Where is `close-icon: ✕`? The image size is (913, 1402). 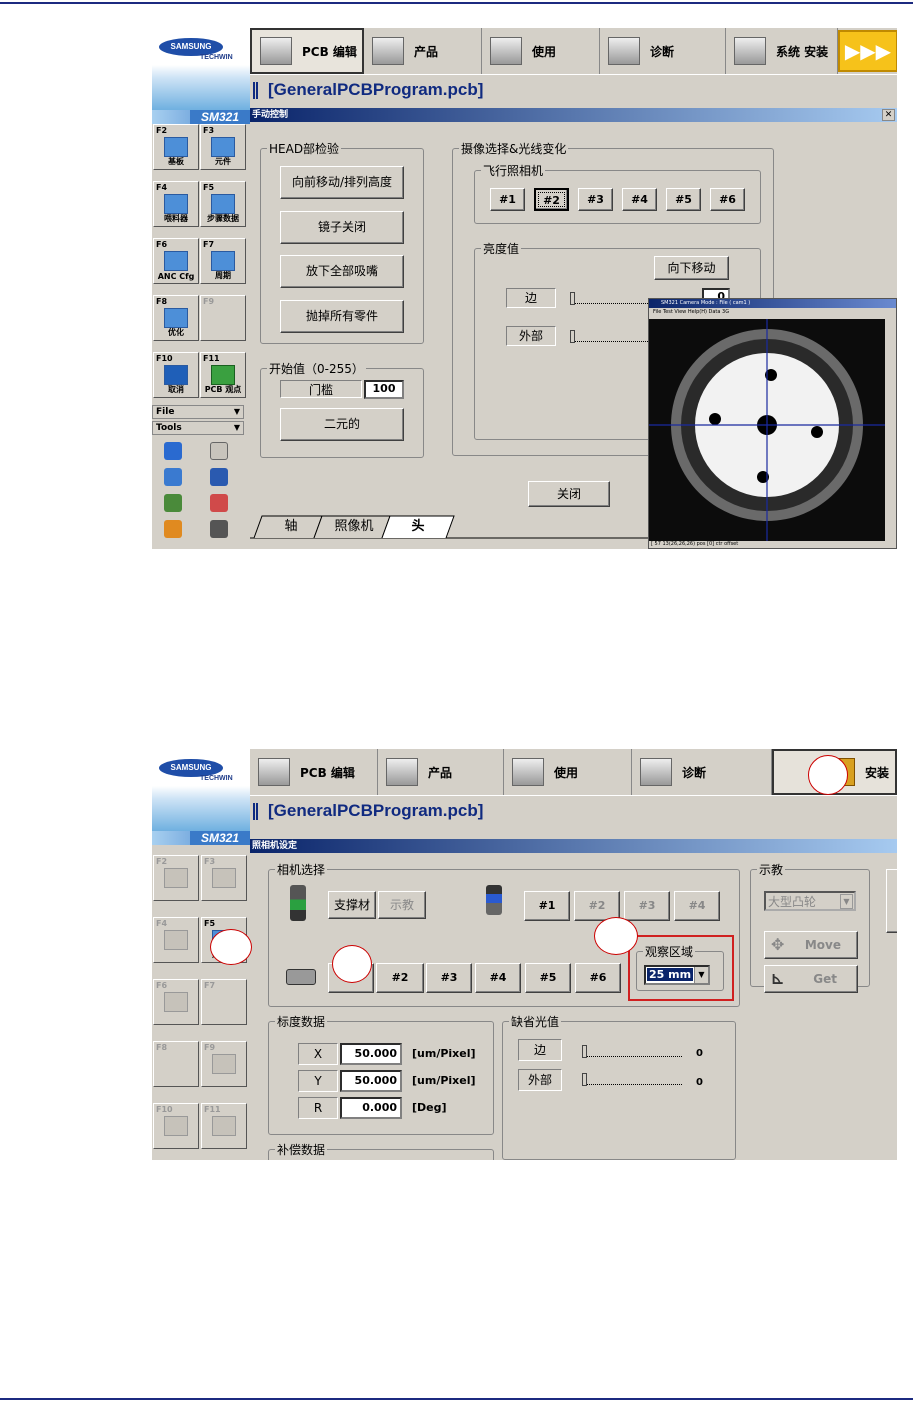
close-icon: ✕ is located at coordinates (888, 115).